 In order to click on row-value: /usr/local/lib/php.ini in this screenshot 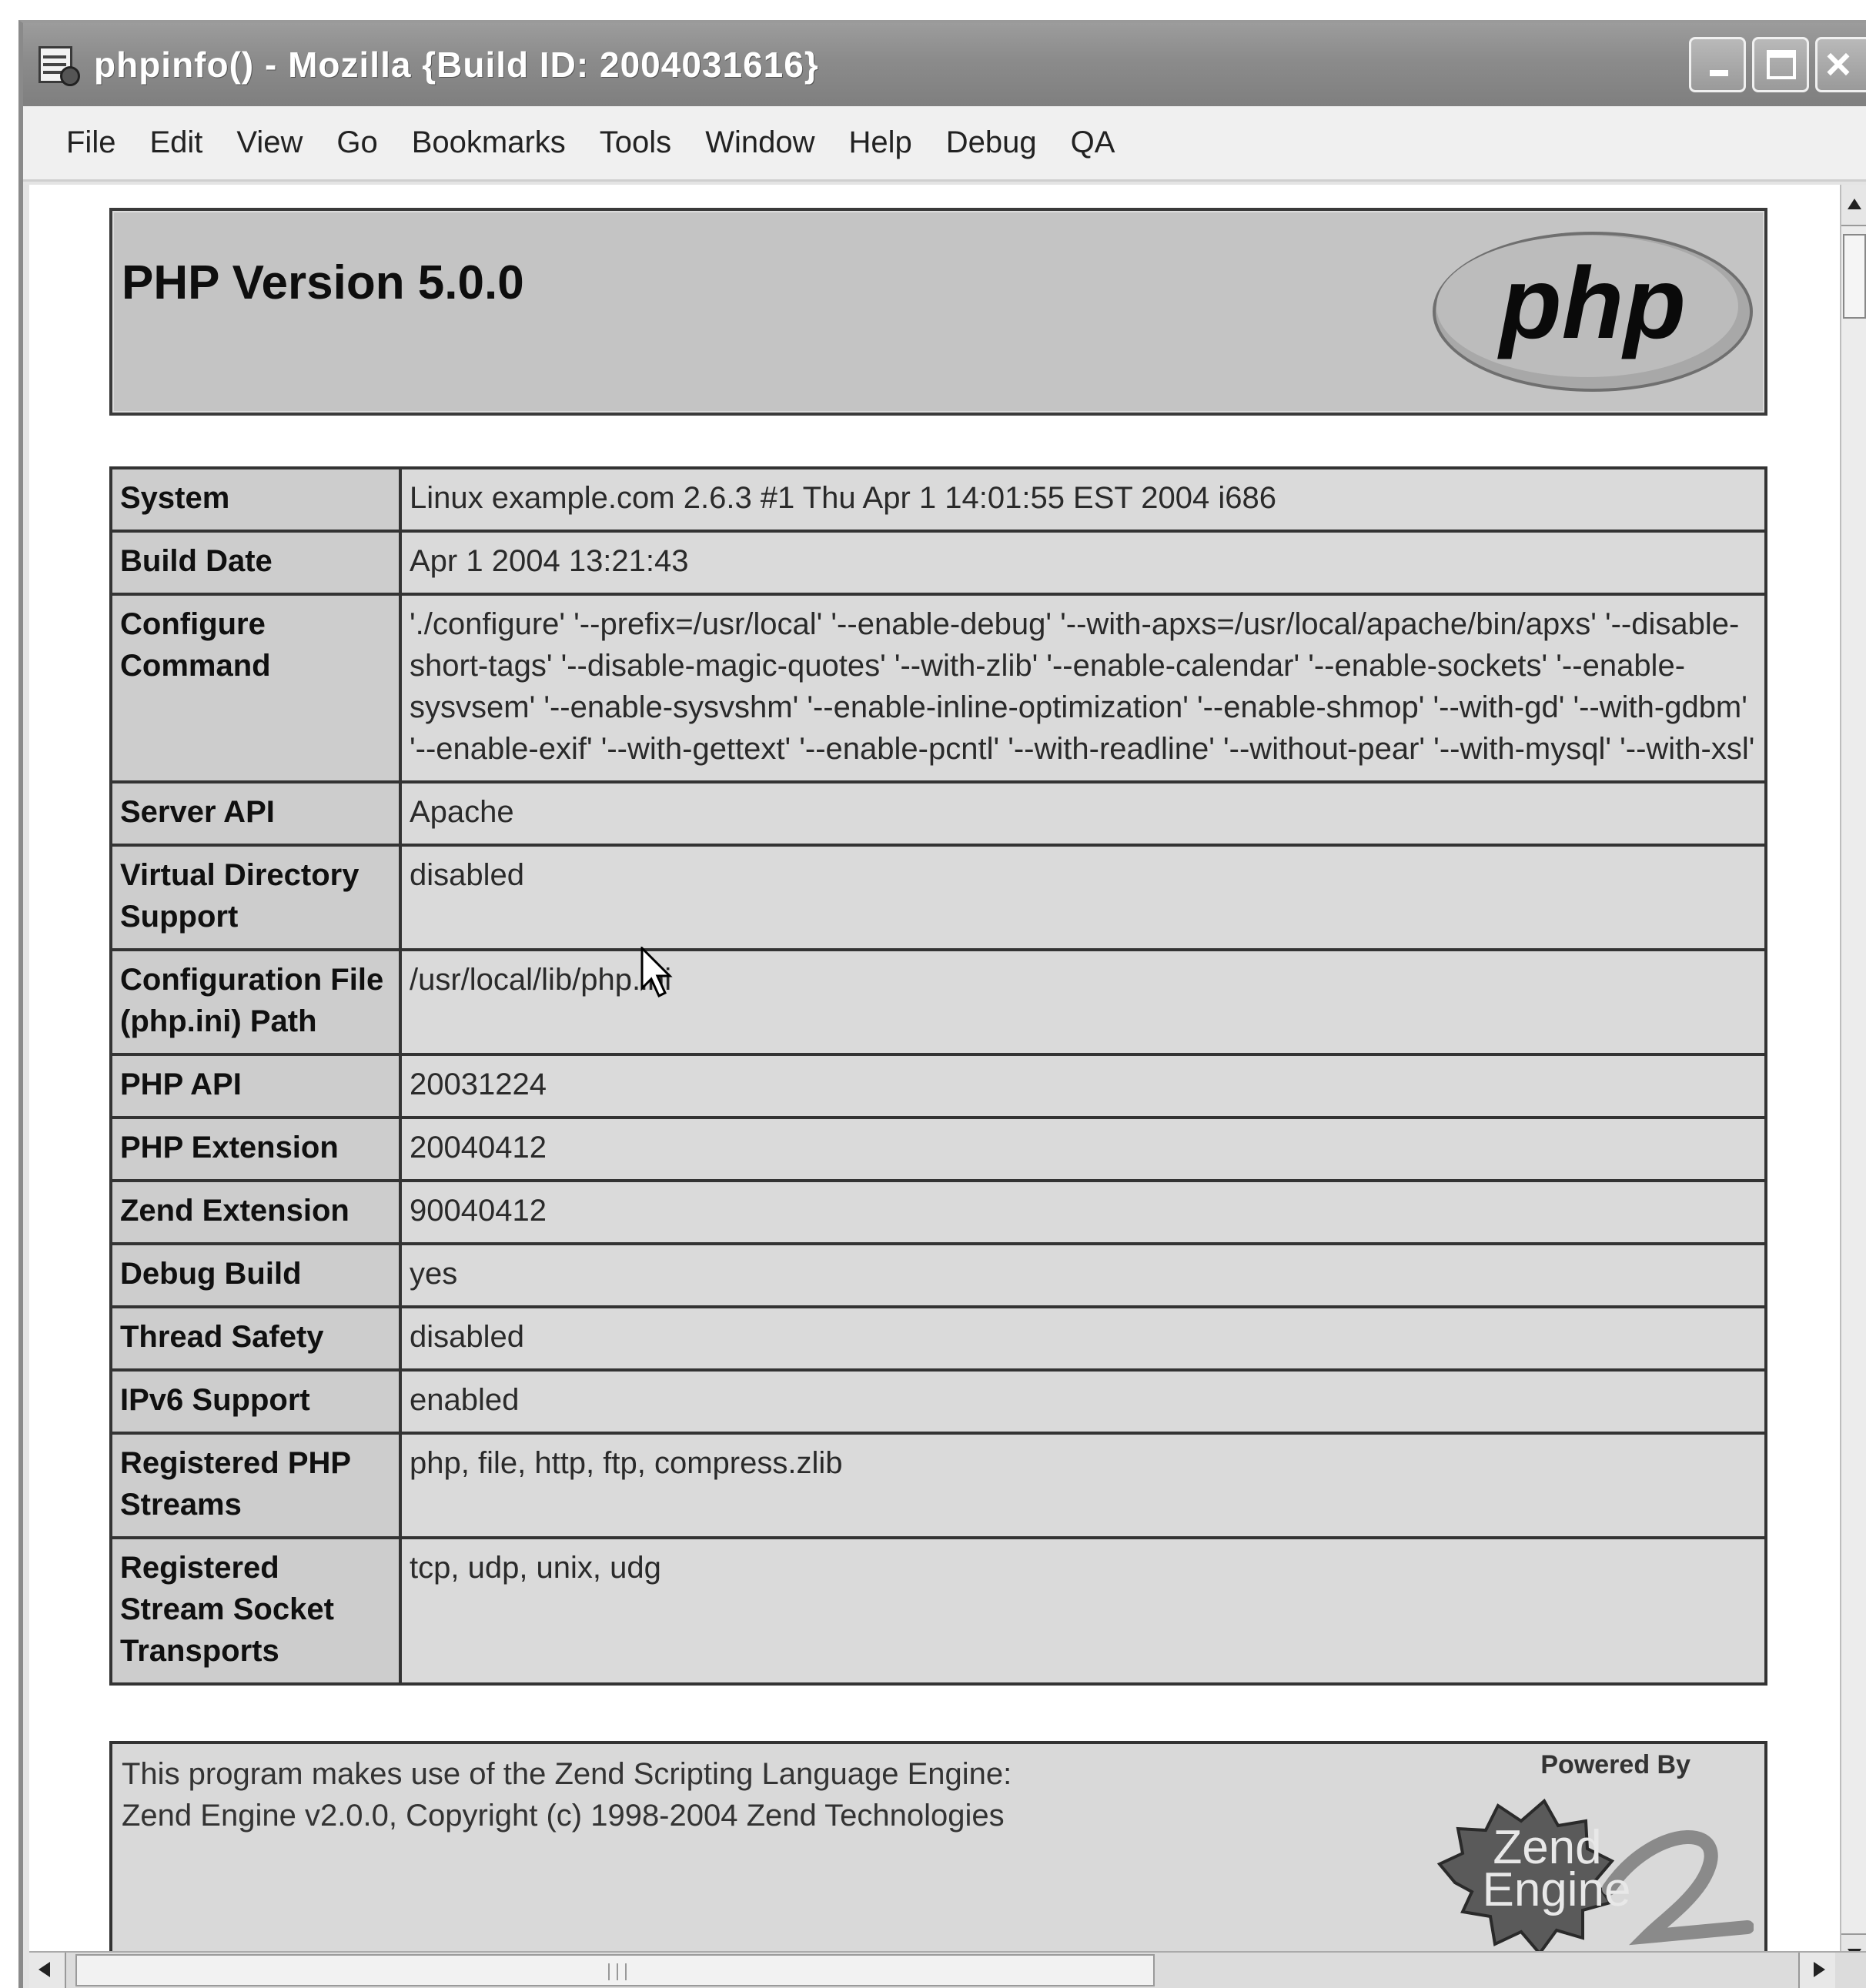, I will do `click(1083, 1002)`.